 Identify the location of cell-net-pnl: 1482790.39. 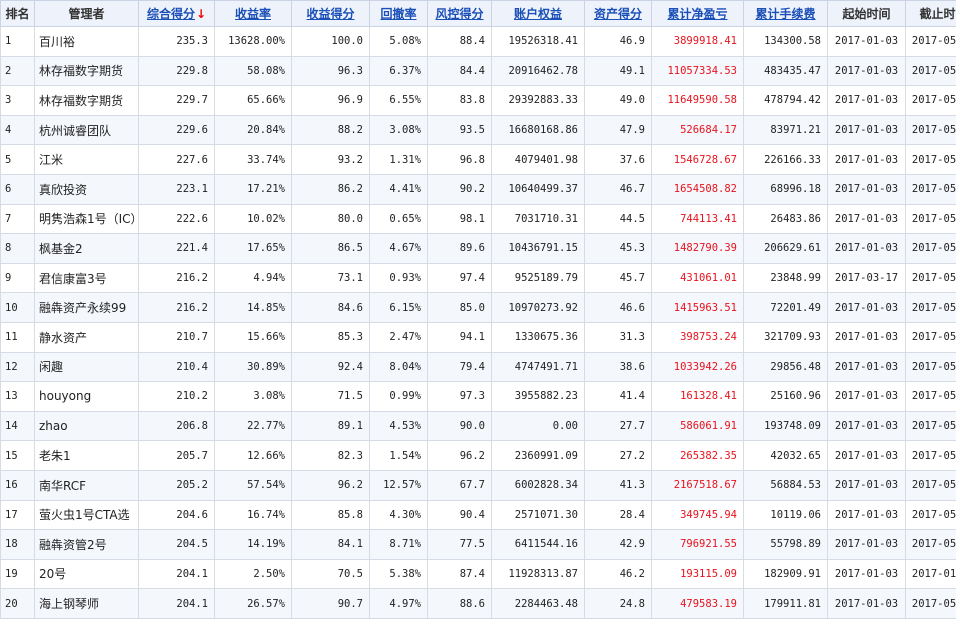
(697, 248).